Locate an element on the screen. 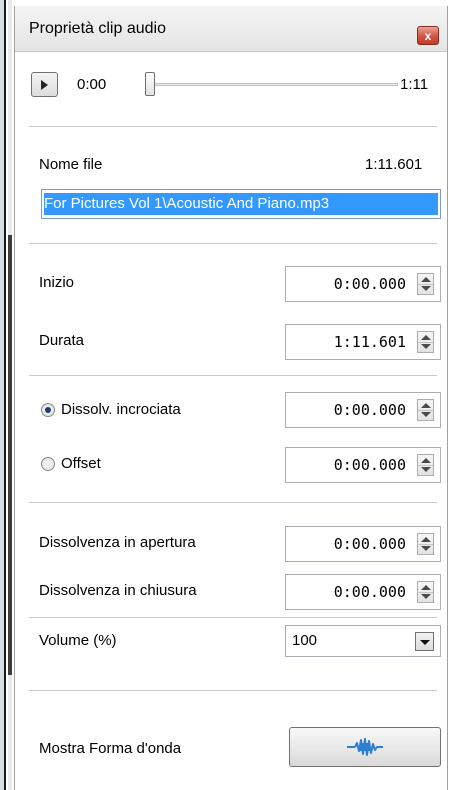 The width and height of the screenshot is (454, 790). fade-in-label: Dissolvenza in apertura is located at coordinates (117, 542).